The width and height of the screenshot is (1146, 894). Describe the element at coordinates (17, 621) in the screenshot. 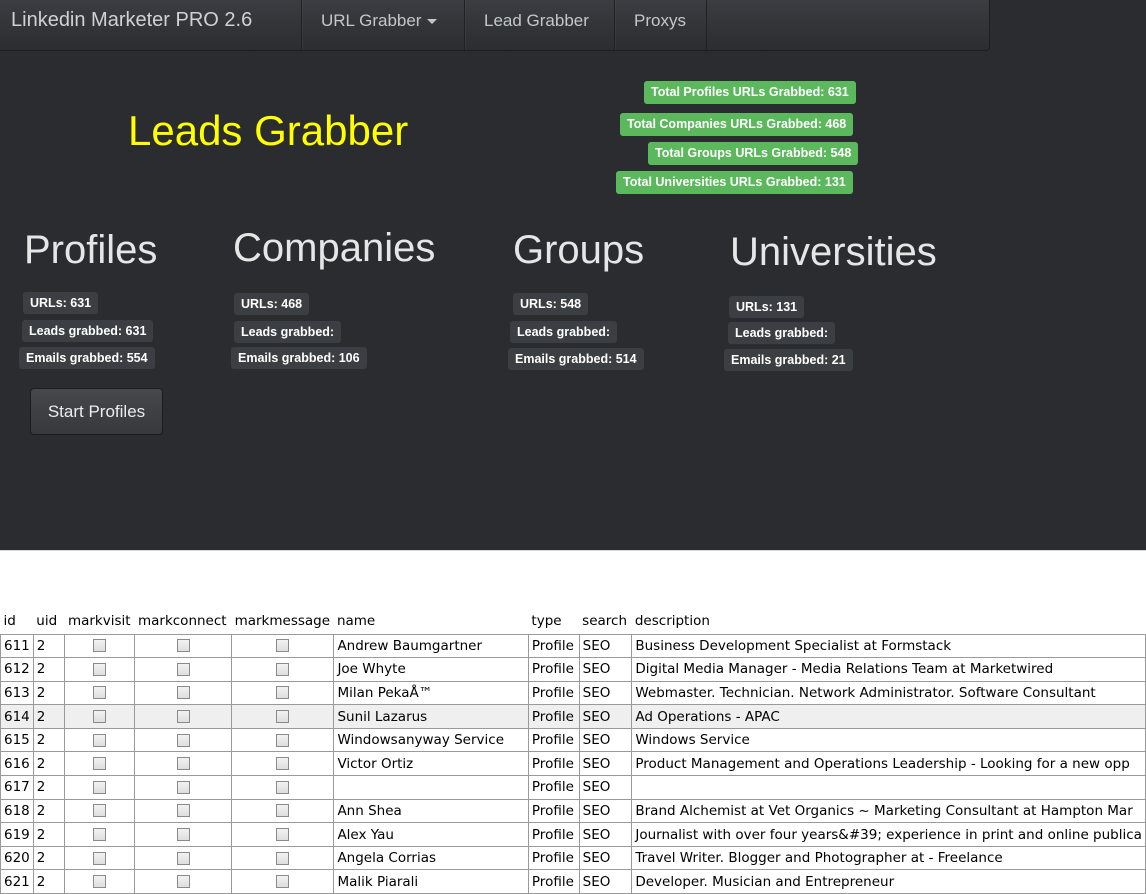

I see `col-header-id: id` at that location.